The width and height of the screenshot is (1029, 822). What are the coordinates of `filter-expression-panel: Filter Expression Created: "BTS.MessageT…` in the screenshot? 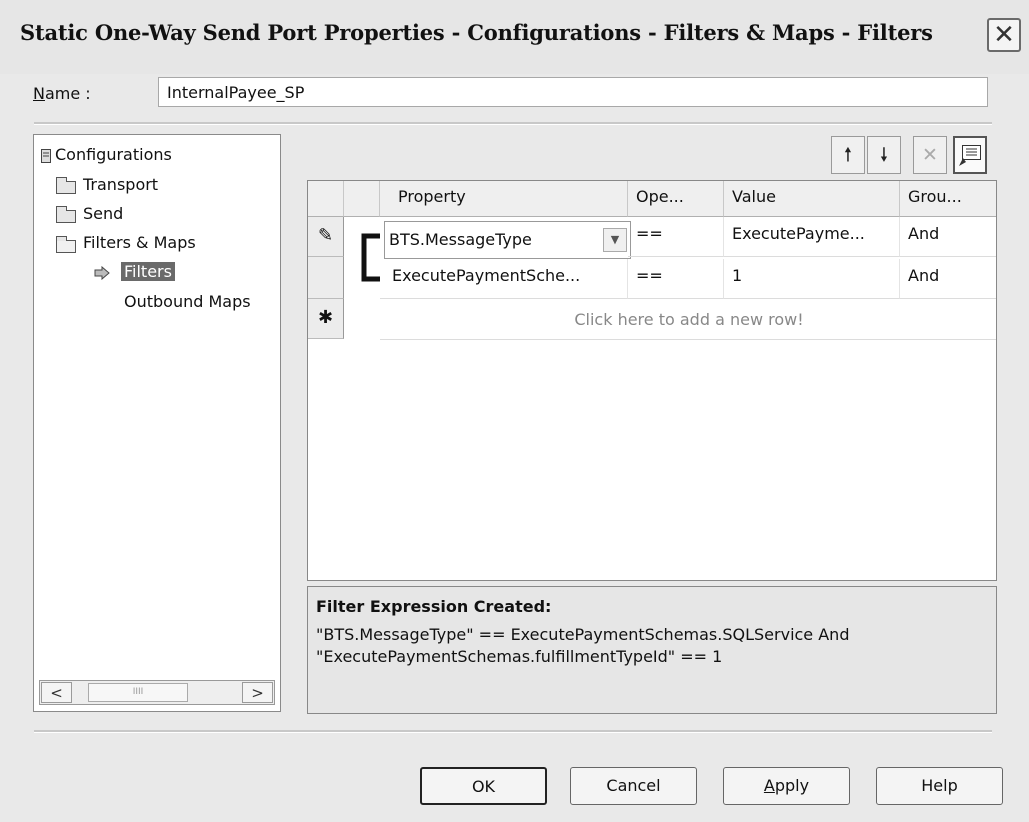 It's located at (652, 650).